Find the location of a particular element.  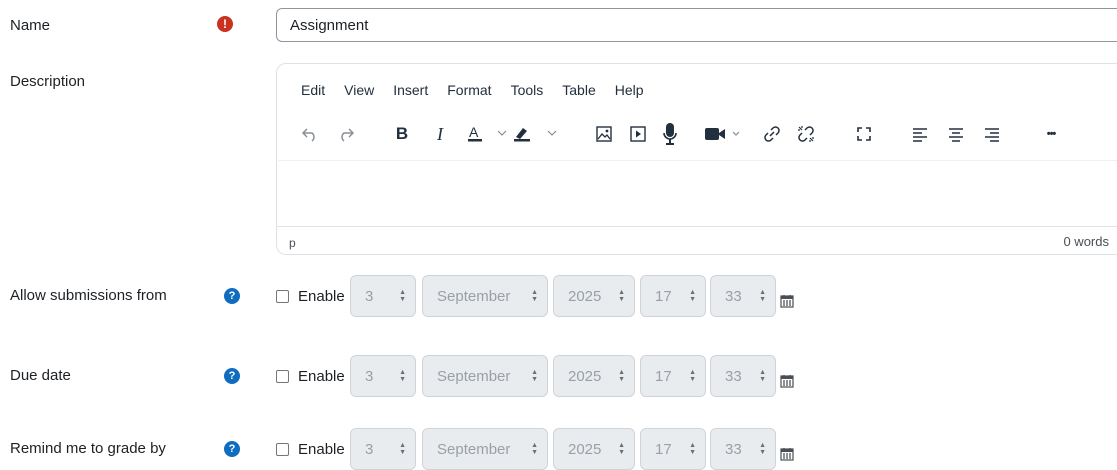

allow-submissions-from-minute-select: 33 ▲ ▼ is located at coordinates (743, 296).